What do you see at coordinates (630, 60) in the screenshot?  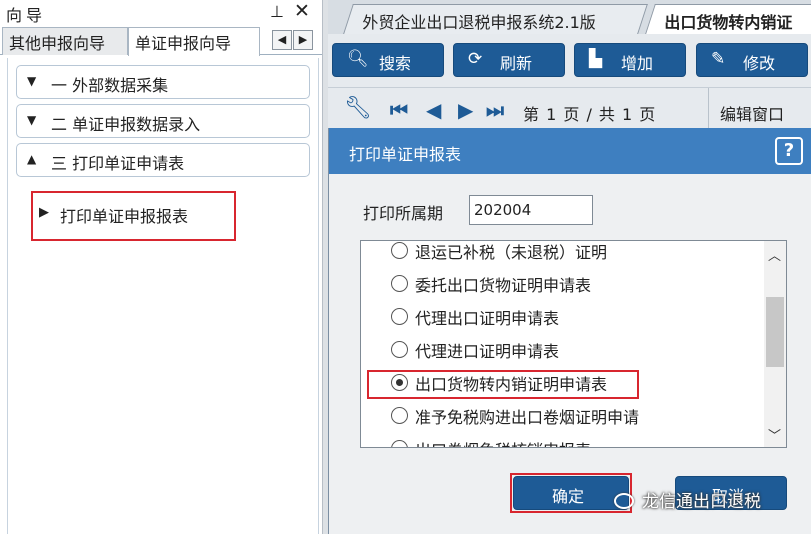 I see `add-button: ▙ 增加` at bounding box center [630, 60].